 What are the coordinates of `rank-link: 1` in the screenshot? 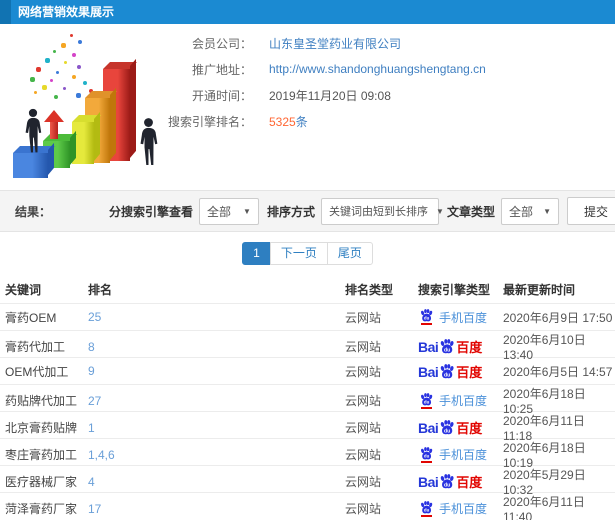 It's located at (216, 428).